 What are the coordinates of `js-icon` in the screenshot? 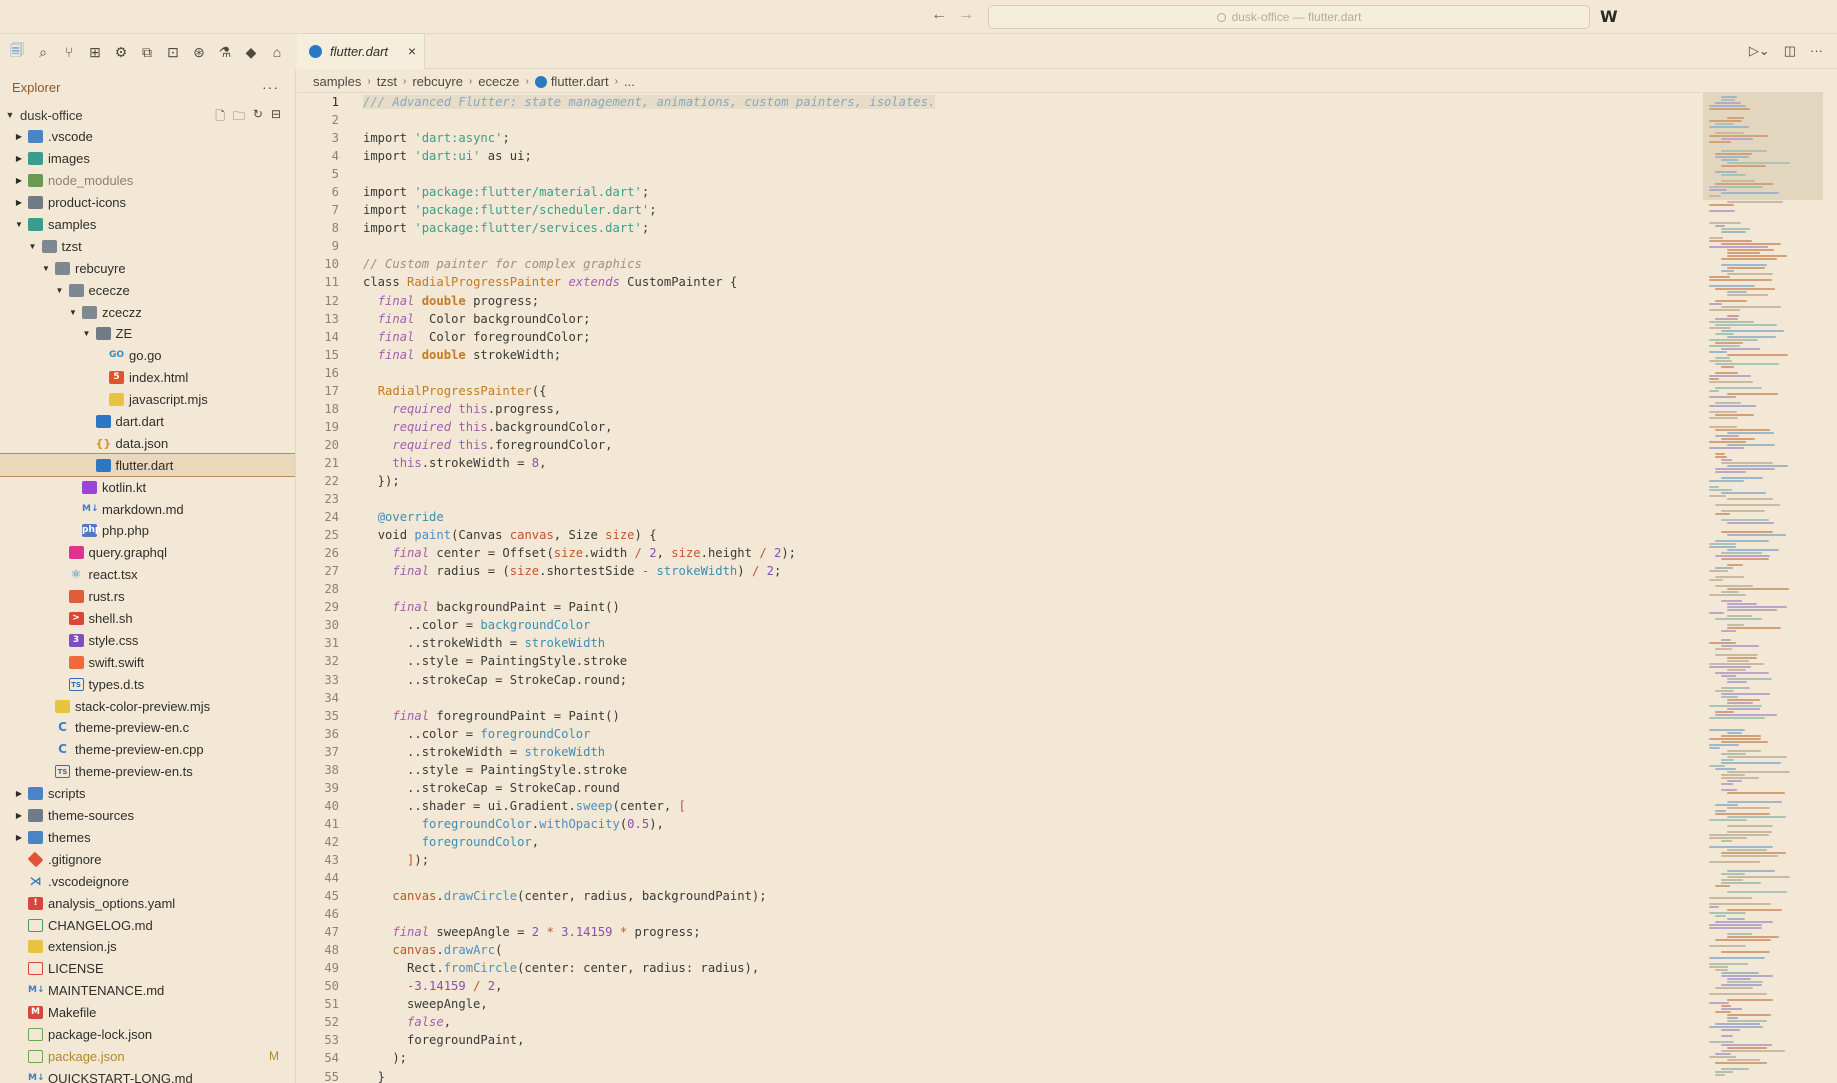 It's located at (116, 400).